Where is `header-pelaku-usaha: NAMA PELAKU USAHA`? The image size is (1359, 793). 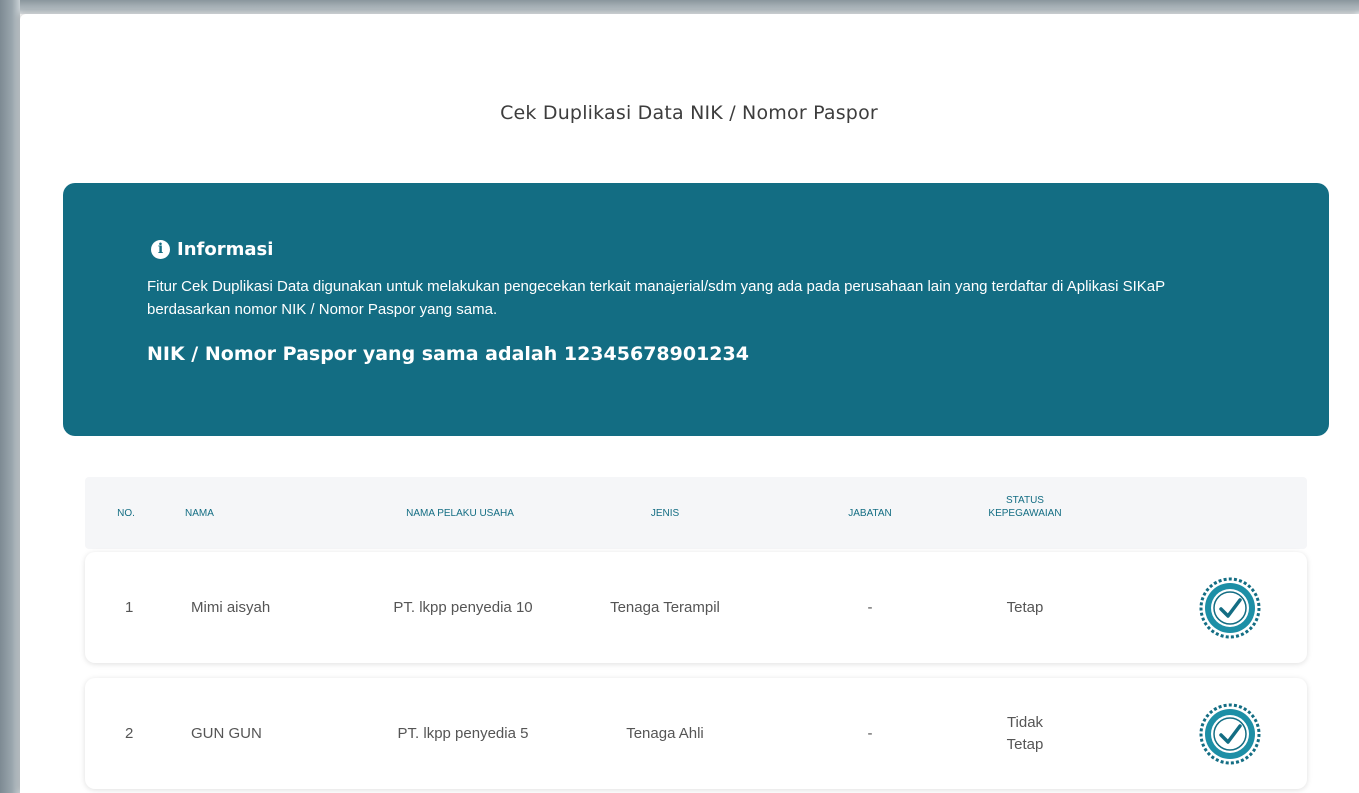
header-pelaku-usaha: NAMA PELAKU USAHA is located at coordinates (460, 513).